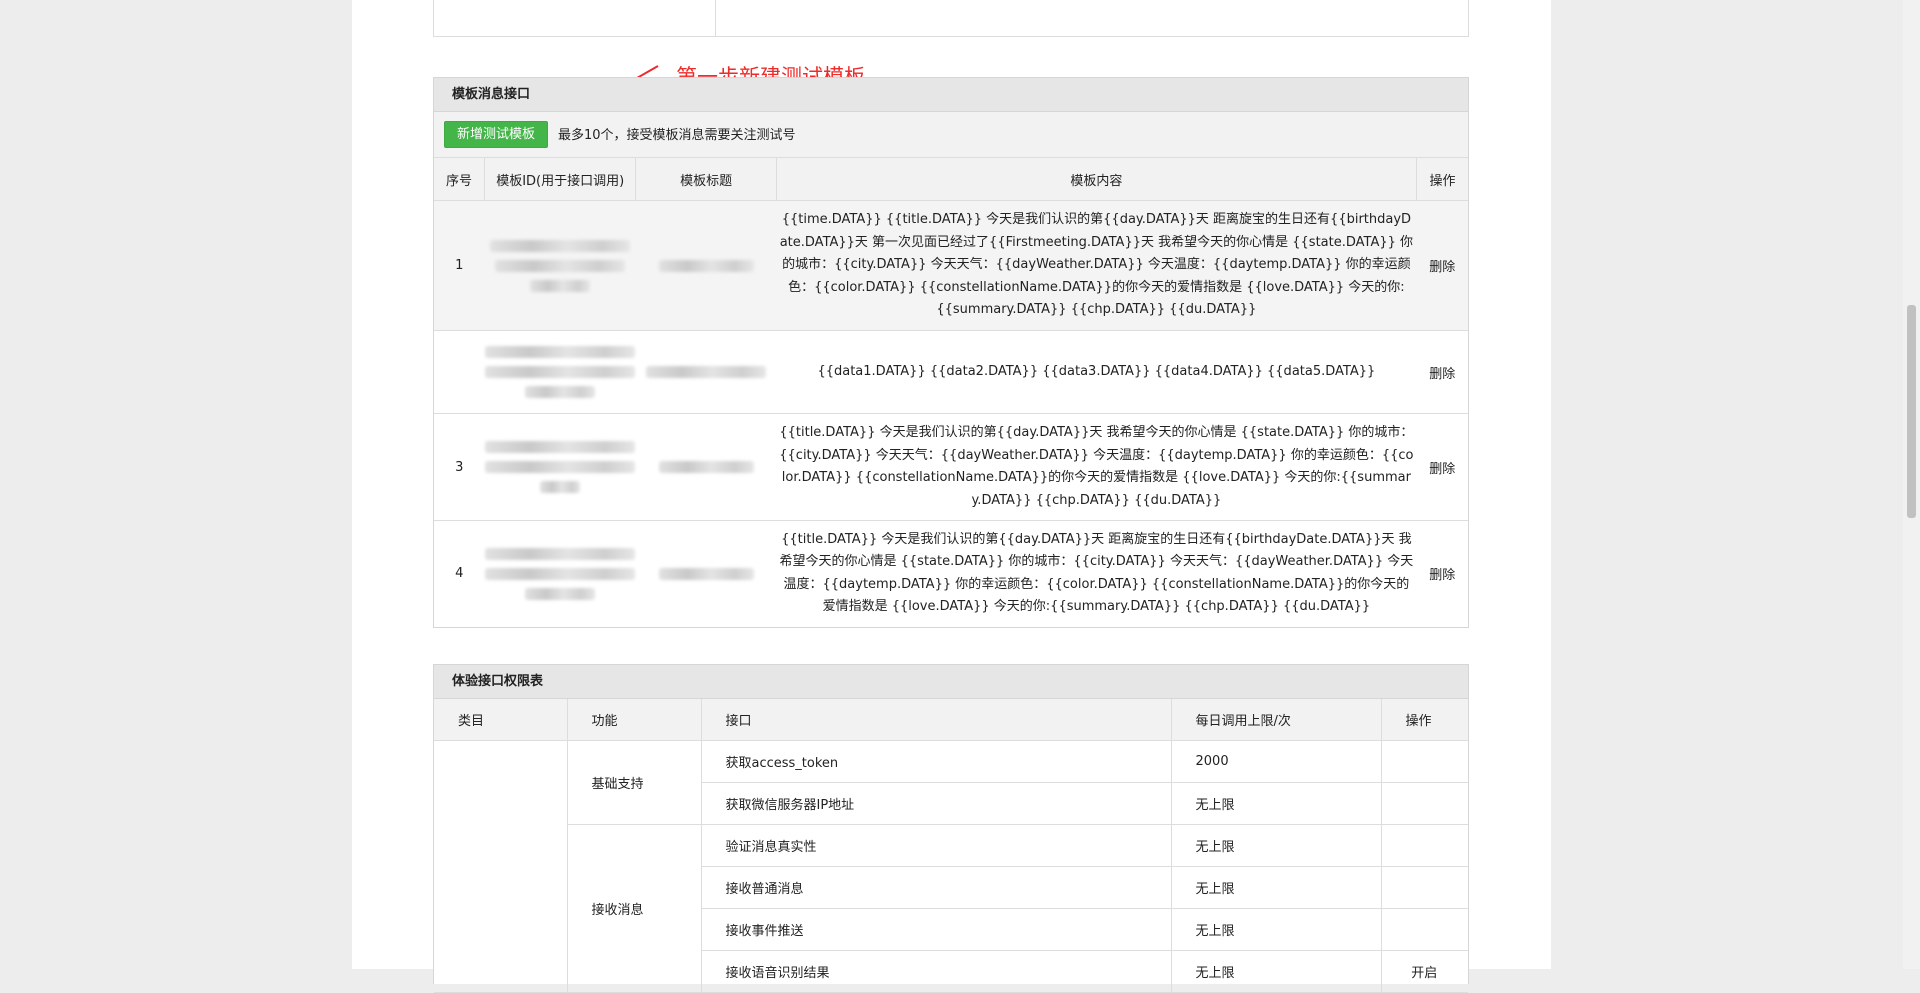 This screenshot has height=993, width=1920. Describe the element at coordinates (1276, 761) in the screenshot. I see `daily-limit: 2000` at that location.